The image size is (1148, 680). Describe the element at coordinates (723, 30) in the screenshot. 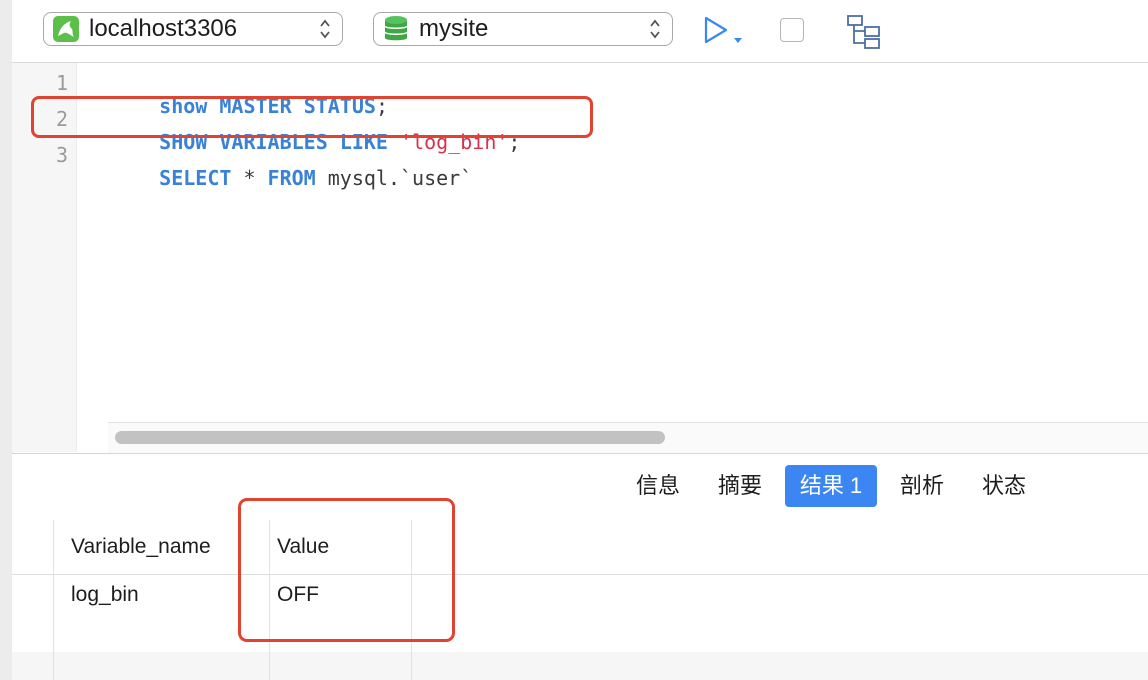

I see `play-icon` at that location.